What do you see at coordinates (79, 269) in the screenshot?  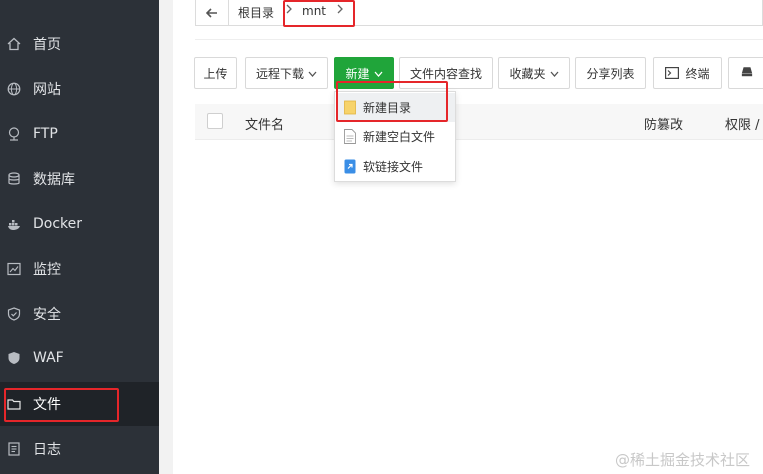 I see `sidebar-item-monitor: 监控` at bounding box center [79, 269].